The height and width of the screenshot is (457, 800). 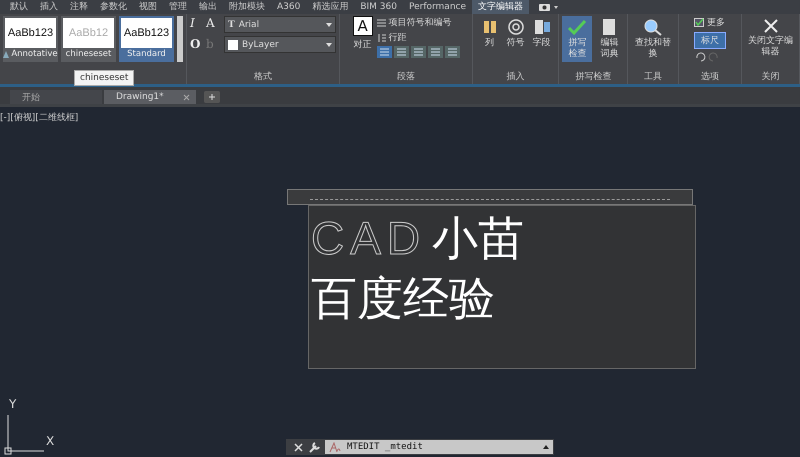 I want to click on insert-button: 字段, so click(x=542, y=33).